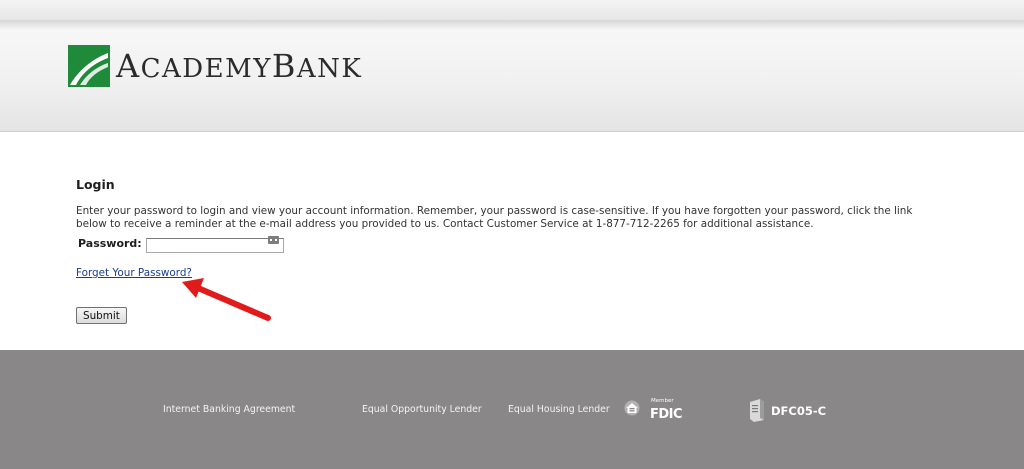 This screenshot has width=1024, height=469. Describe the element at coordinates (214, 245) in the screenshot. I see `password-input` at that location.